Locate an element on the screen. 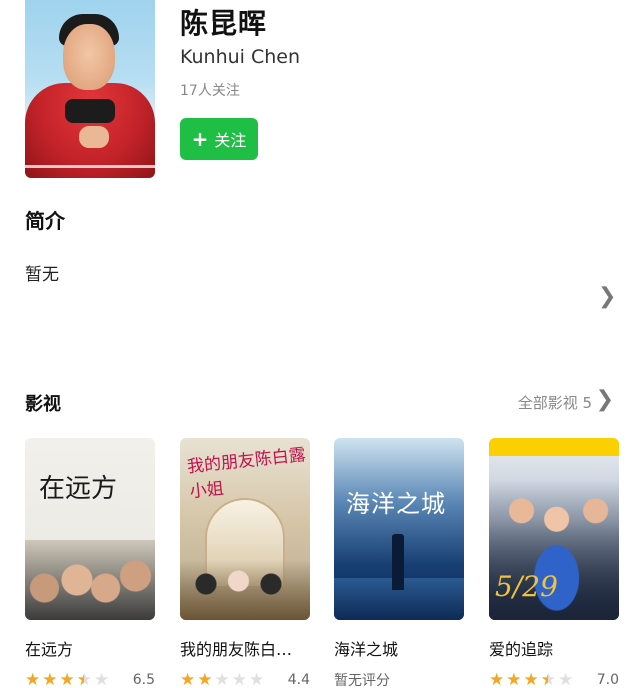  film-card: 我的朋友陈白露小姐 我的朋友陈白… ★ ★ ★ ★ ★ 4.4 is located at coordinates (245, 563).